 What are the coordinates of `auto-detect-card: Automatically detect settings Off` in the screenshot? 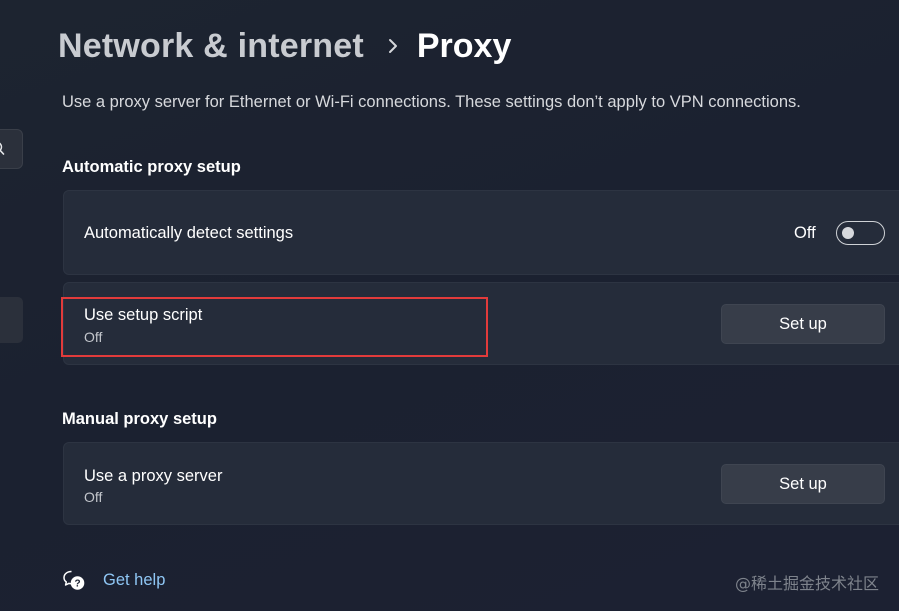 It's located at (481, 232).